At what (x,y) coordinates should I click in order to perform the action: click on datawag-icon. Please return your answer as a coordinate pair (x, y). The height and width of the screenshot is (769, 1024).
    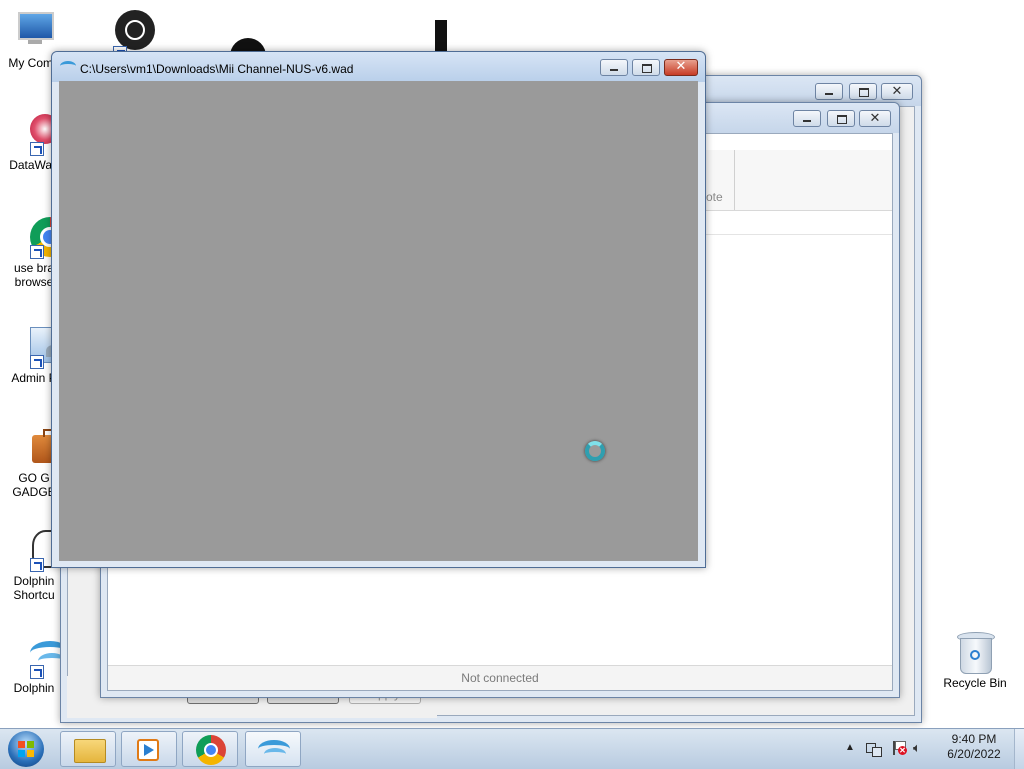
    Looking at the image, I should click on (39, 131).